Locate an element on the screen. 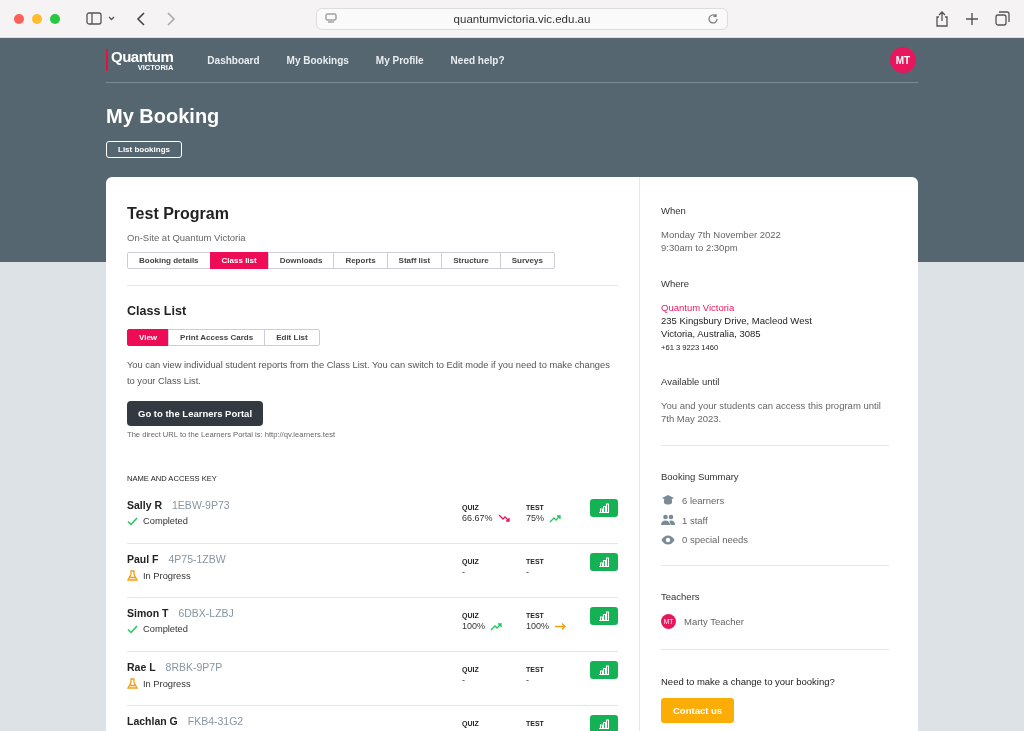 The width and height of the screenshot is (1024, 731). forward-icon is located at coordinates (171, 18).